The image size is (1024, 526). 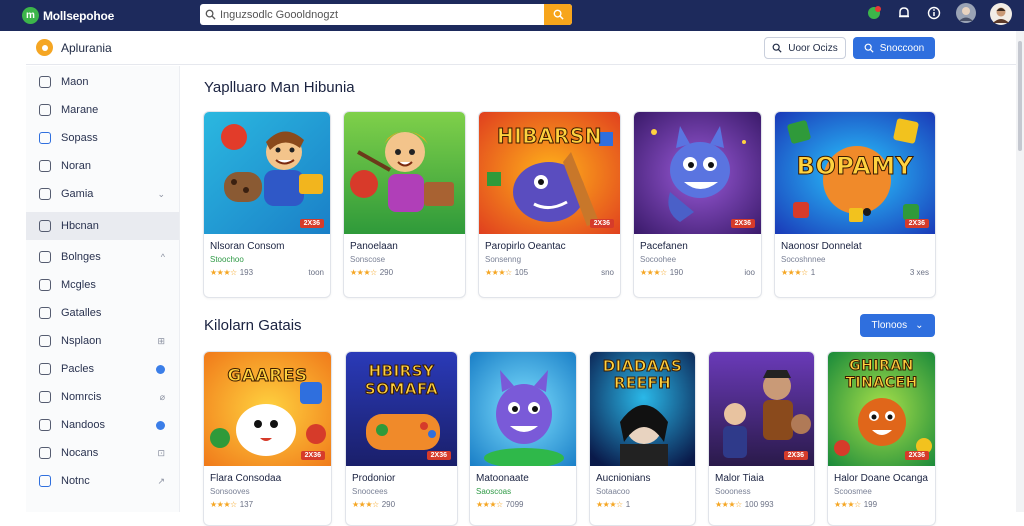 I want to click on brand: m Mollsepohoe, so click(x=112, y=15).